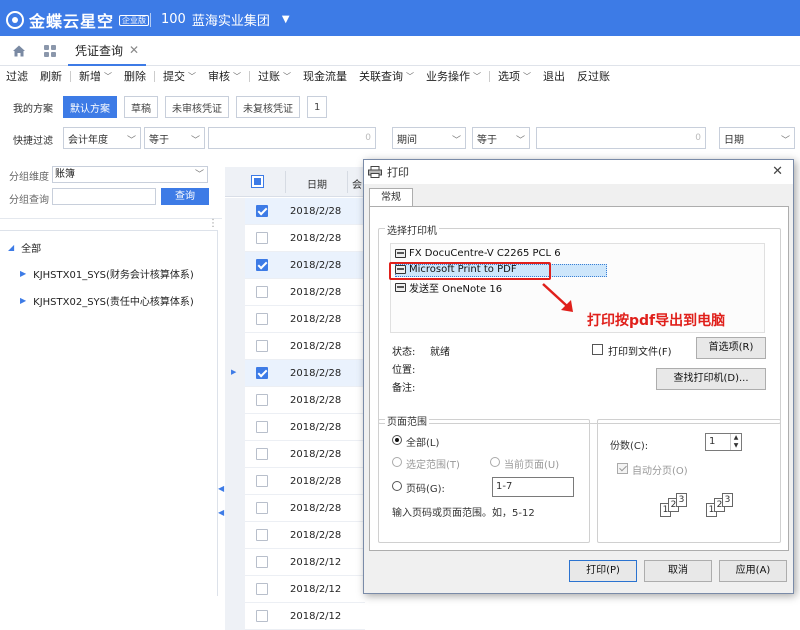 This screenshot has width=800, height=630. What do you see at coordinates (603, 571) in the screenshot?
I see `print-button: 打印(P)` at bounding box center [603, 571].